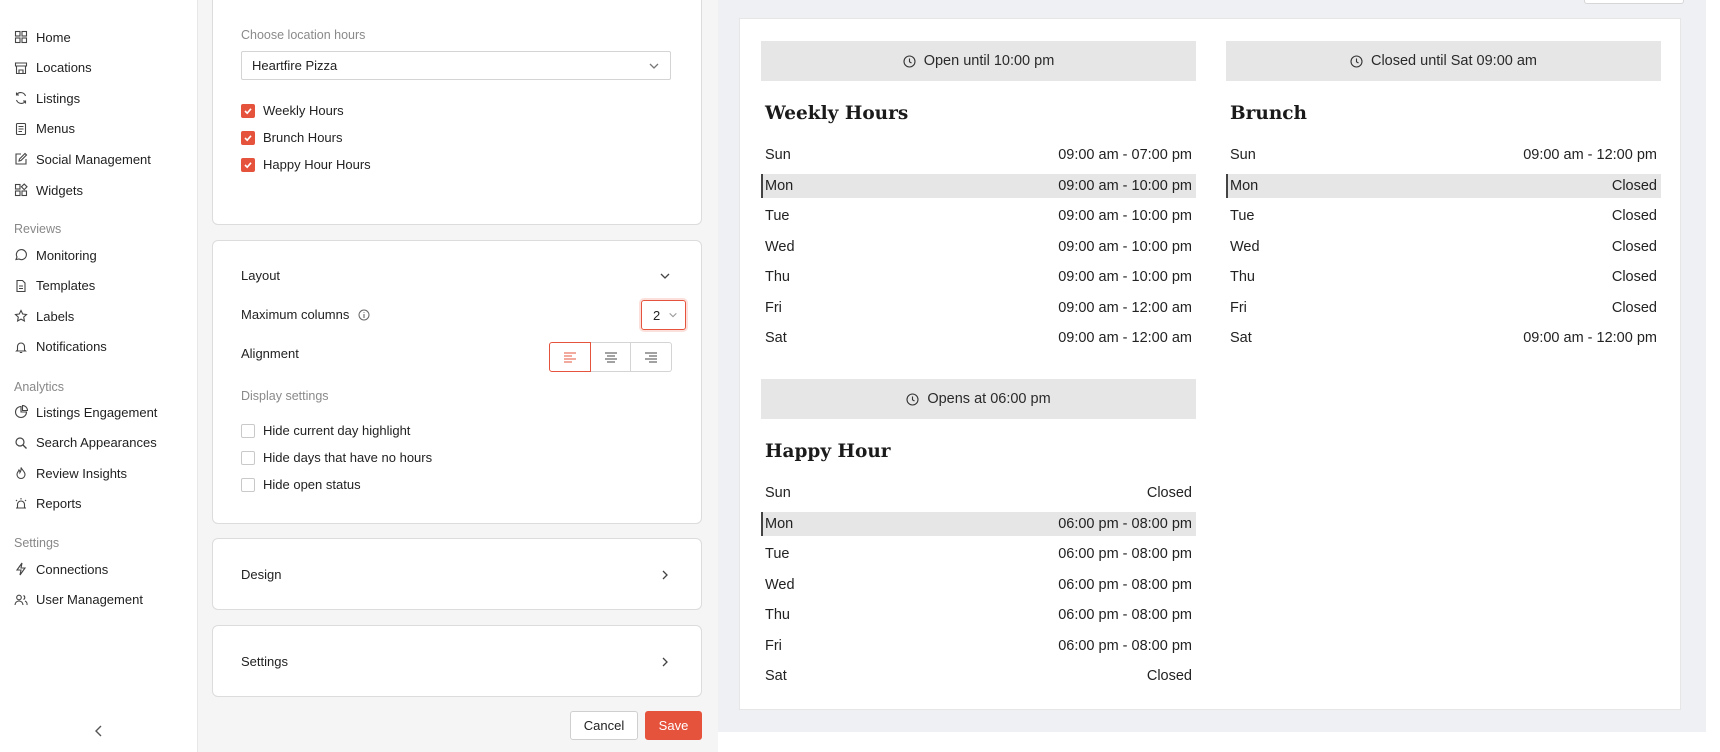 The width and height of the screenshot is (1720, 752). What do you see at coordinates (1443, 216) in the screenshot?
I see `hour-row: Tue Closed` at bounding box center [1443, 216].